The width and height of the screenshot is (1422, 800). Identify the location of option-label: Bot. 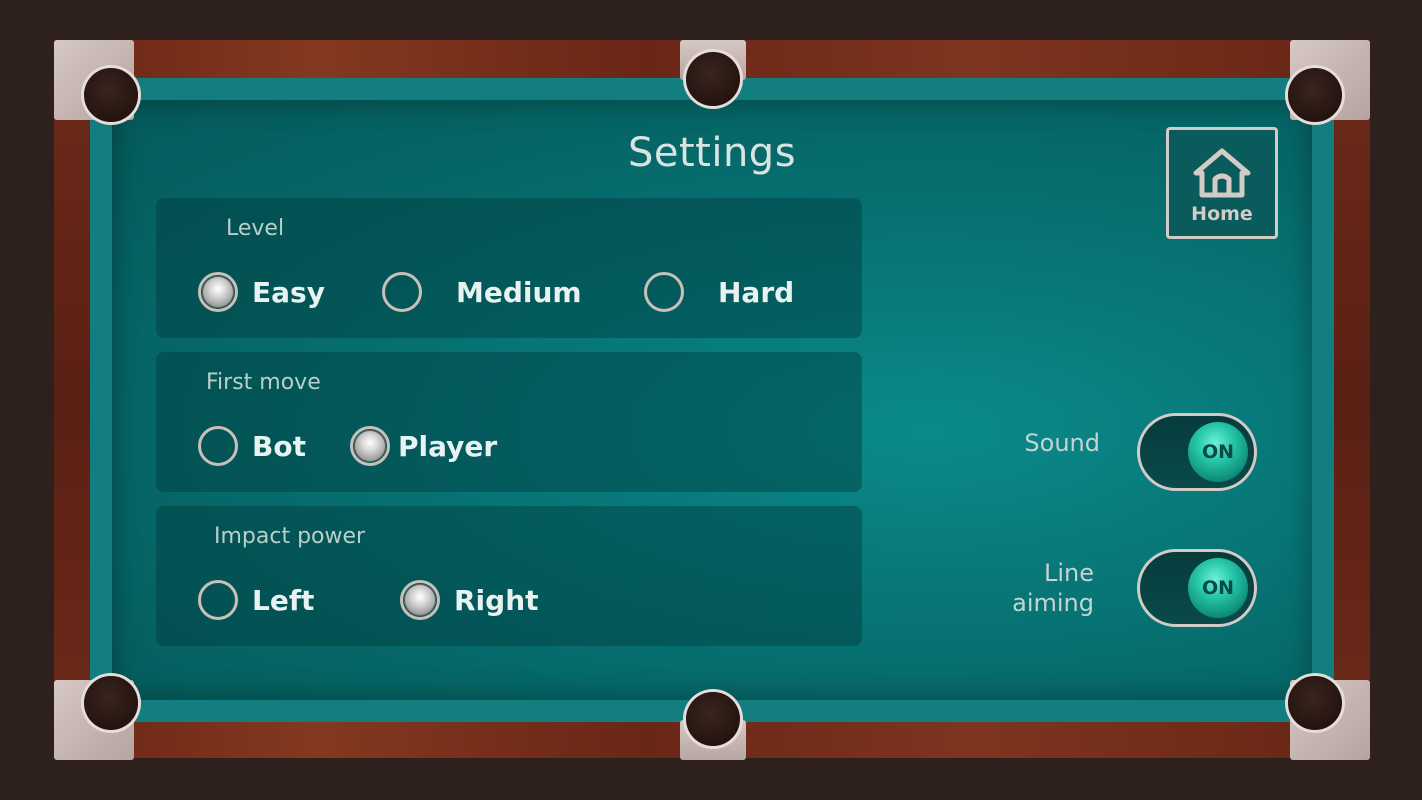
(279, 446).